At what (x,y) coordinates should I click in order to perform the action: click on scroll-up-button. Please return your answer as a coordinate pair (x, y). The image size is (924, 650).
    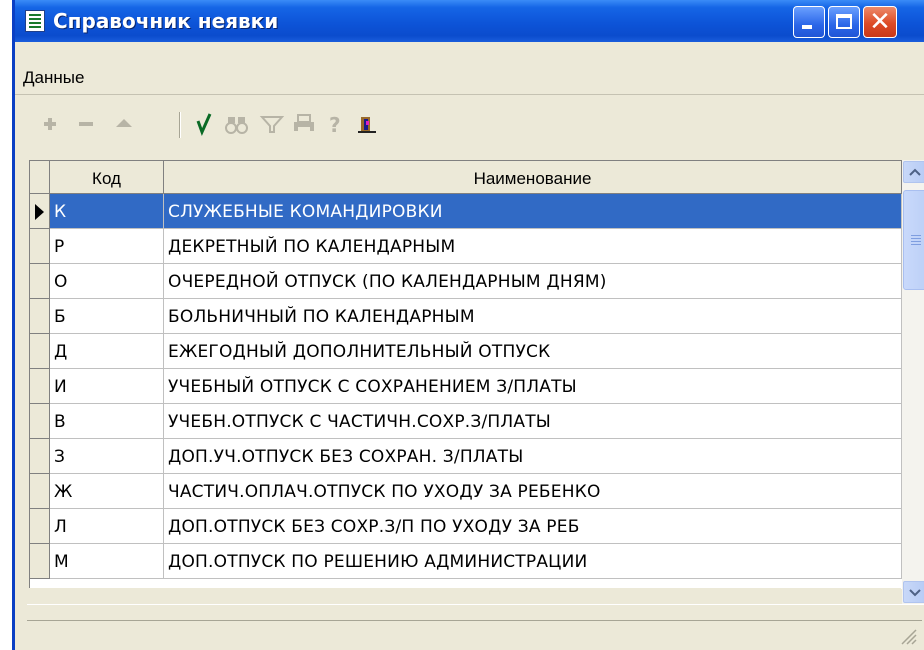
    Looking at the image, I should click on (913, 172).